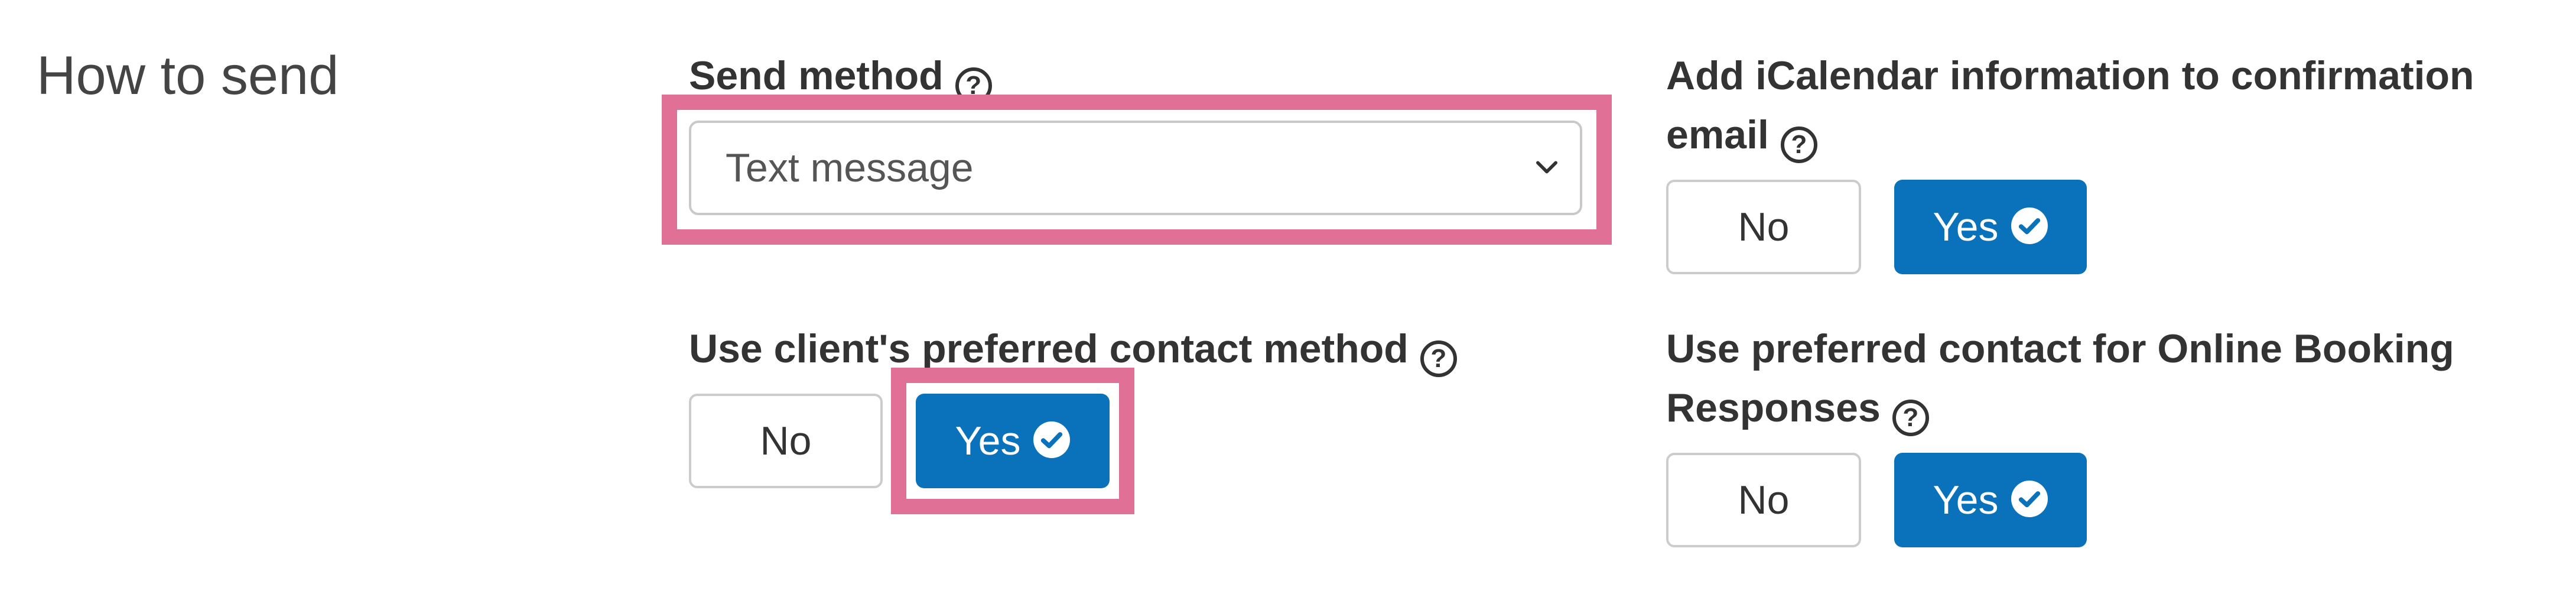 This screenshot has width=2576, height=610. I want to click on preferred-contact-yes-button: Yes, so click(1013, 441).